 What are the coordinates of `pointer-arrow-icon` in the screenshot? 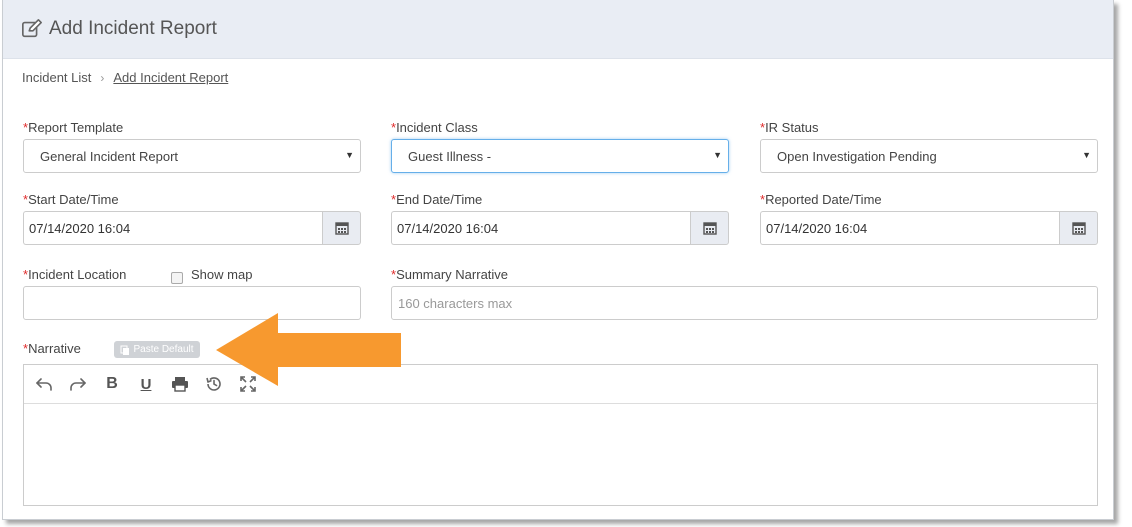 It's located at (308, 349).